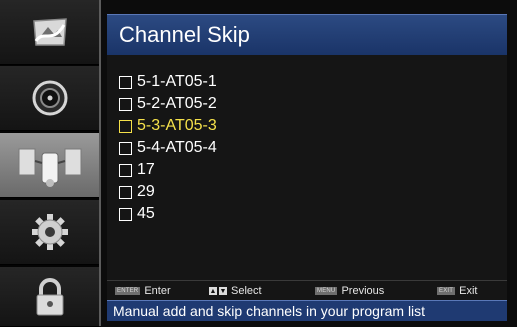  I want to click on previous-hint-label: Previous, so click(363, 291).